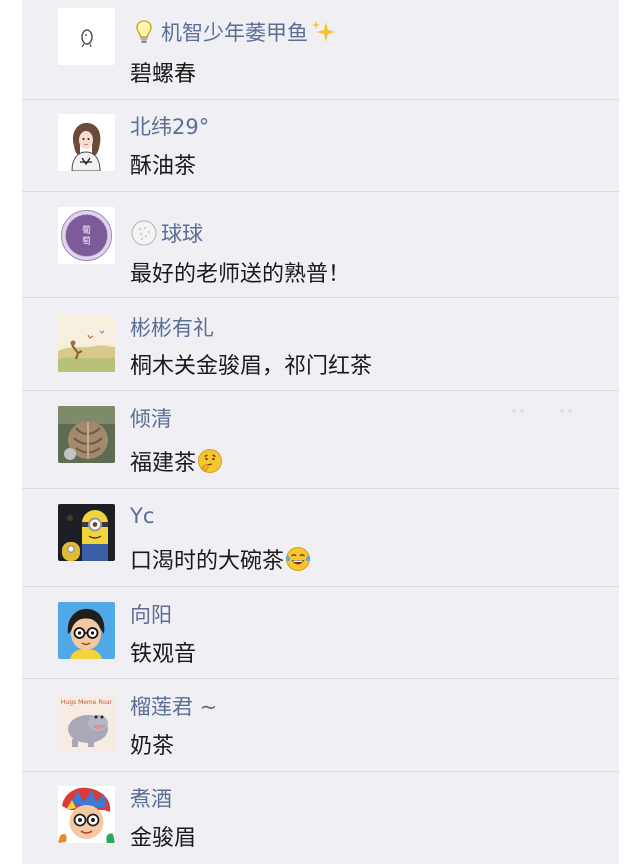 This screenshot has height=864, width=640. I want to click on comment-author: 倾清, so click(151, 418).